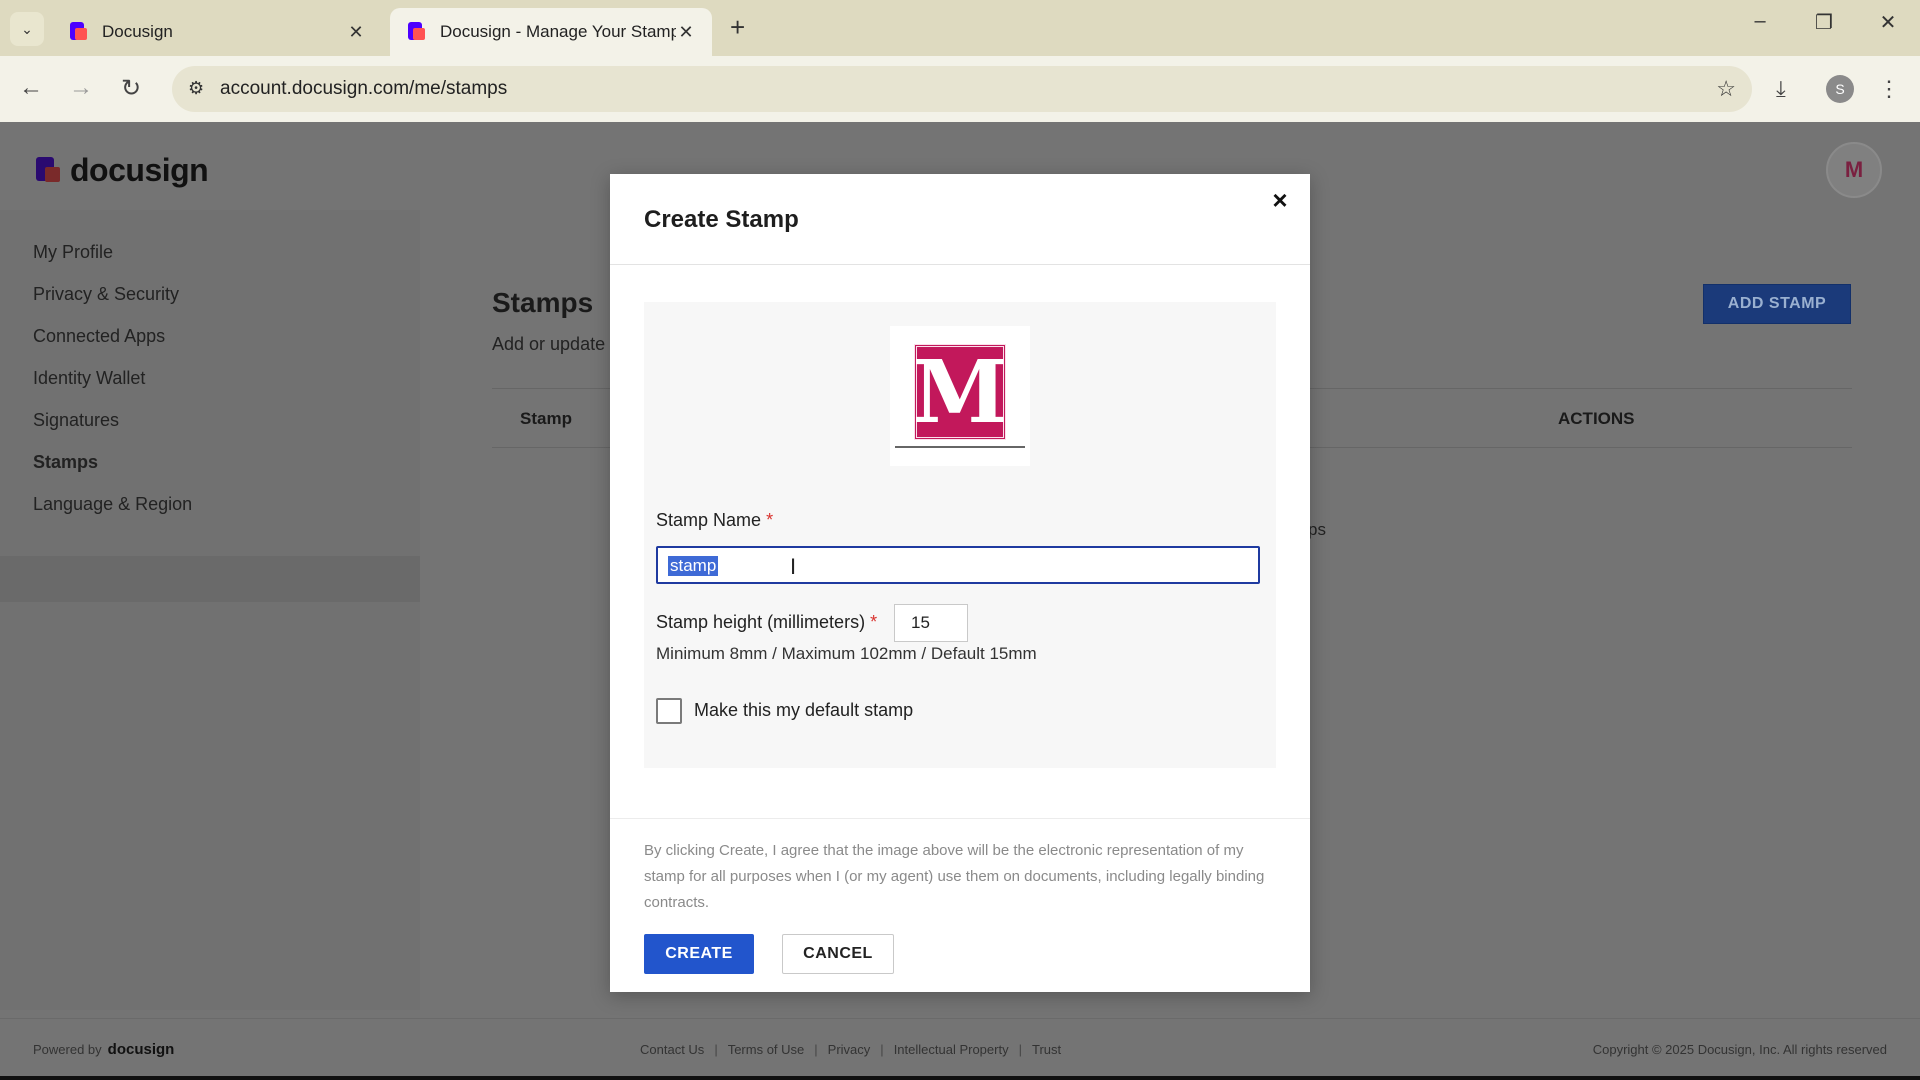  Describe the element at coordinates (709, 520) in the screenshot. I see `stamp-name-label-text: Stamp Name` at that location.